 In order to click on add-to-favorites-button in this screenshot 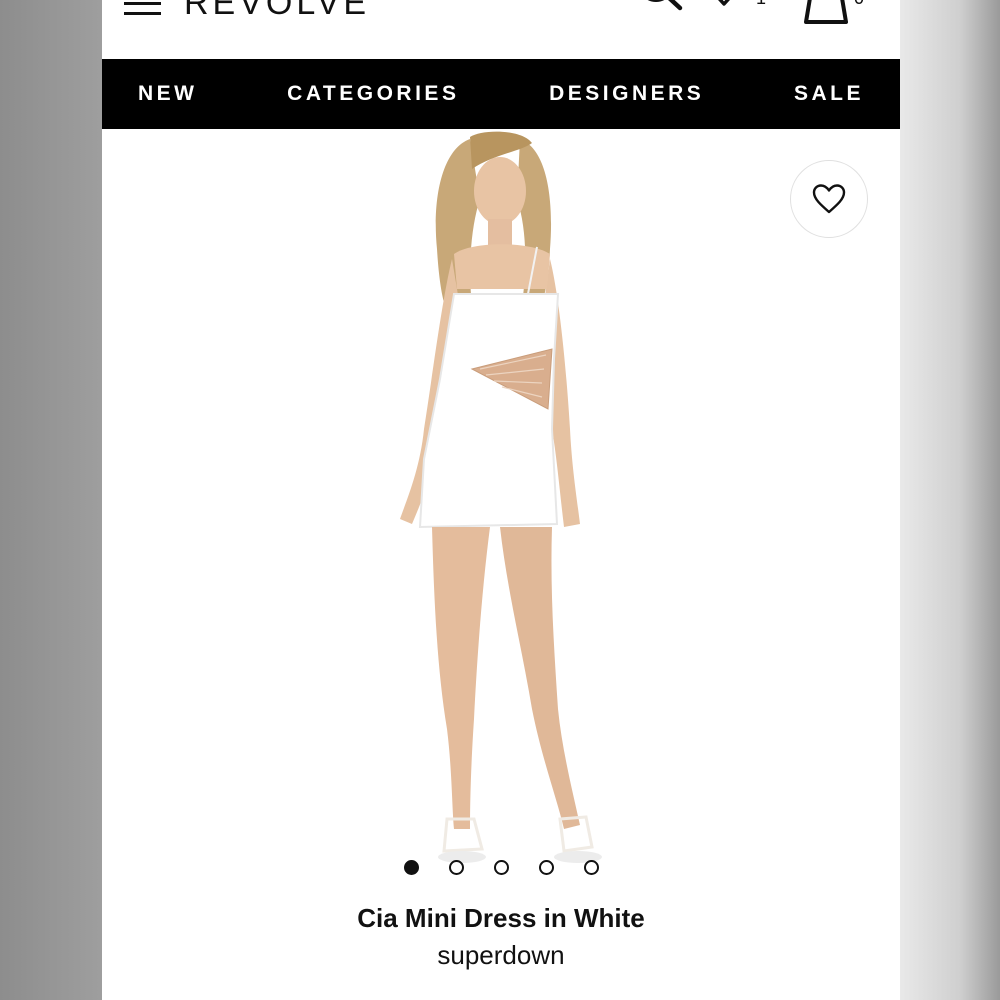, I will do `click(829, 199)`.